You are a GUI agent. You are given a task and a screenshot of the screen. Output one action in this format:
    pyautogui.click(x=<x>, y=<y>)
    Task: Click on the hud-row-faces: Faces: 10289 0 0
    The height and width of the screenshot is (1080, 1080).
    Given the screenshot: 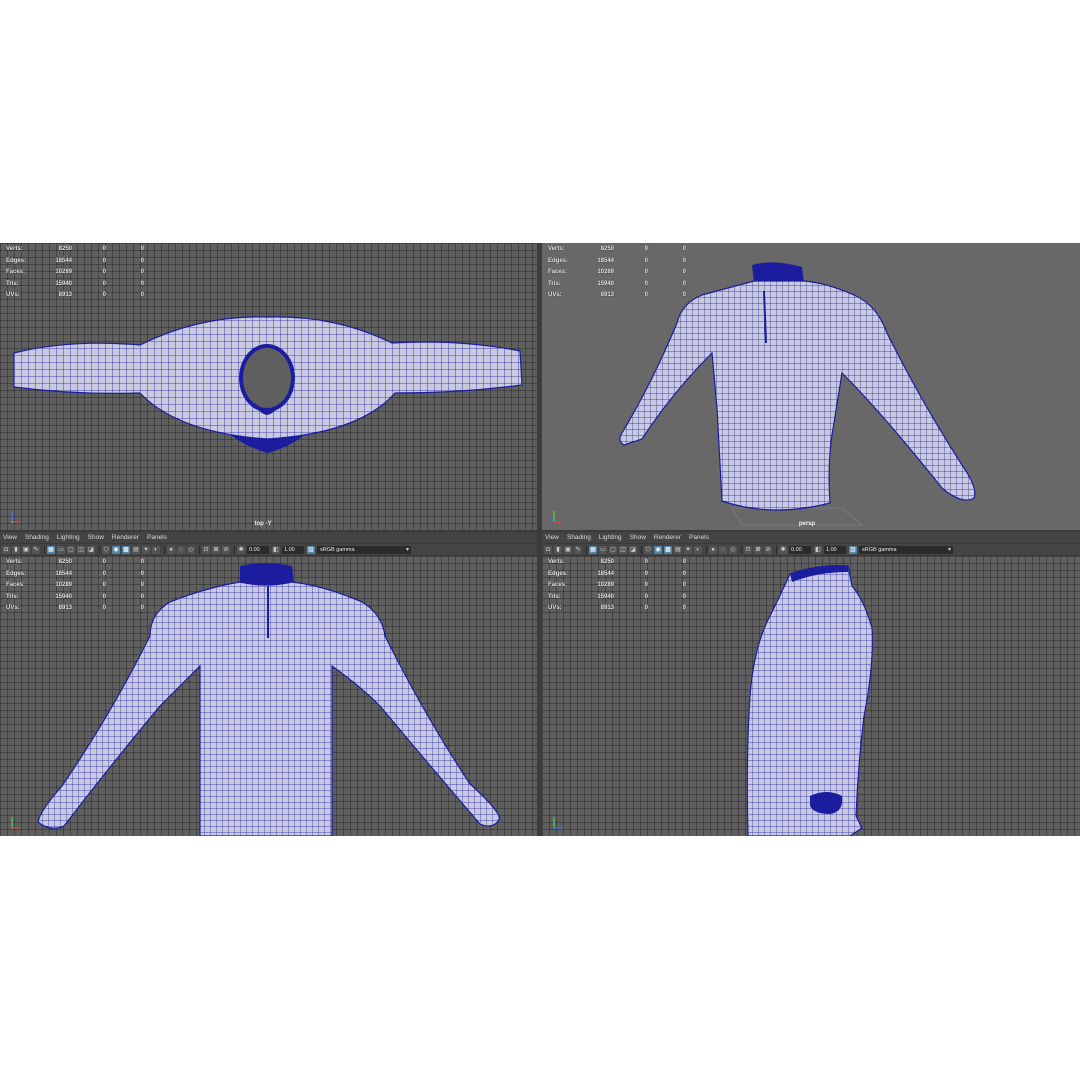 What is the action you would take?
    pyautogui.click(x=617, y=586)
    